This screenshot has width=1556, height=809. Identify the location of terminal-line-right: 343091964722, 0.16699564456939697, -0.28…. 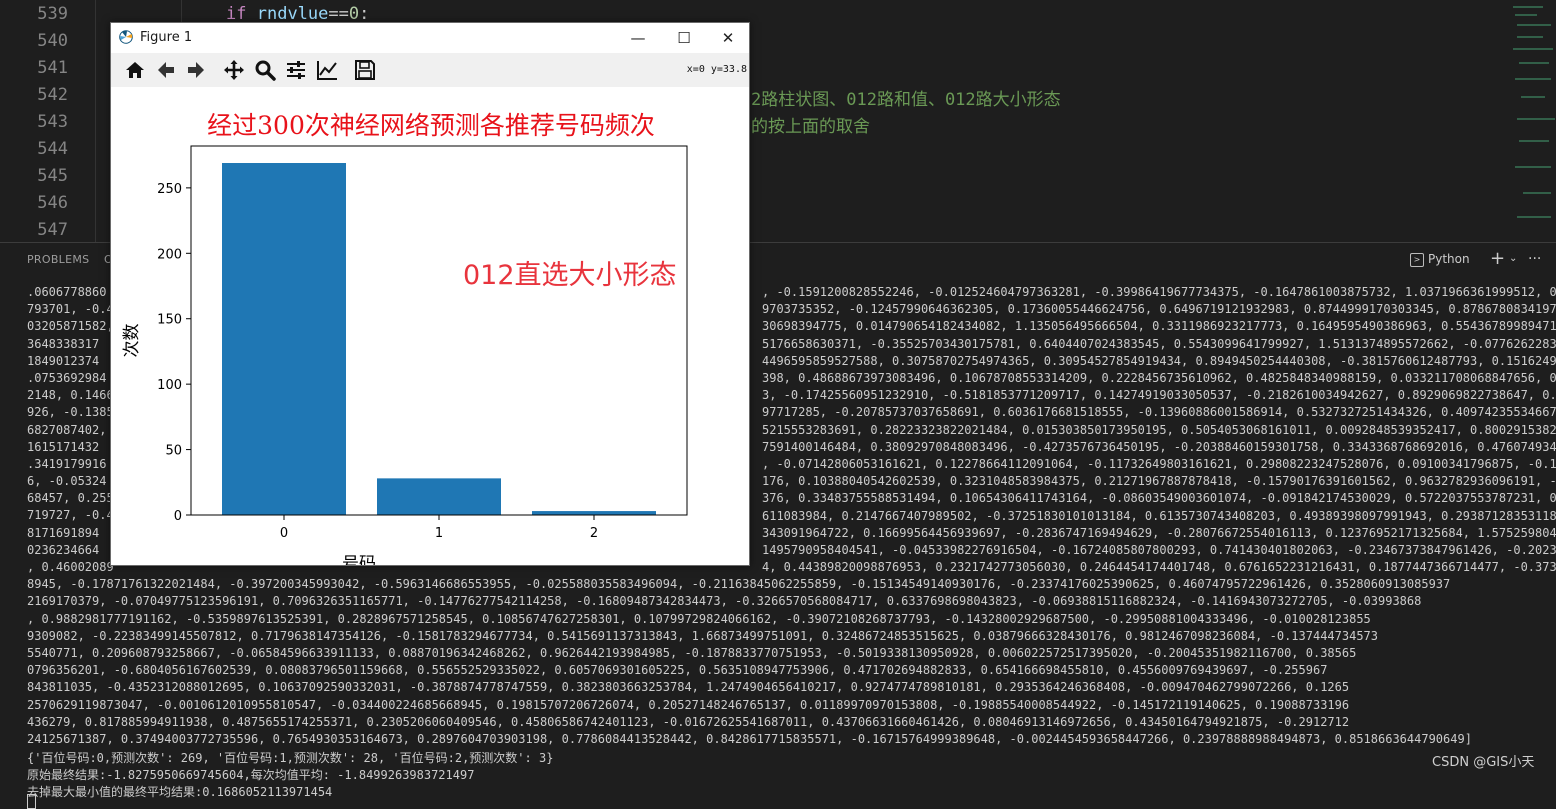
(1159, 532).